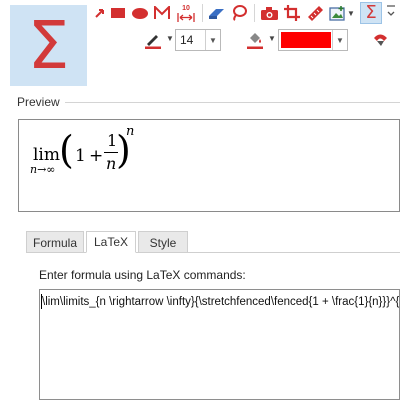 The image size is (400, 401). What do you see at coordinates (216, 13) in the screenshot?
I see `eraser-icon` at bounding box center [216, 13].